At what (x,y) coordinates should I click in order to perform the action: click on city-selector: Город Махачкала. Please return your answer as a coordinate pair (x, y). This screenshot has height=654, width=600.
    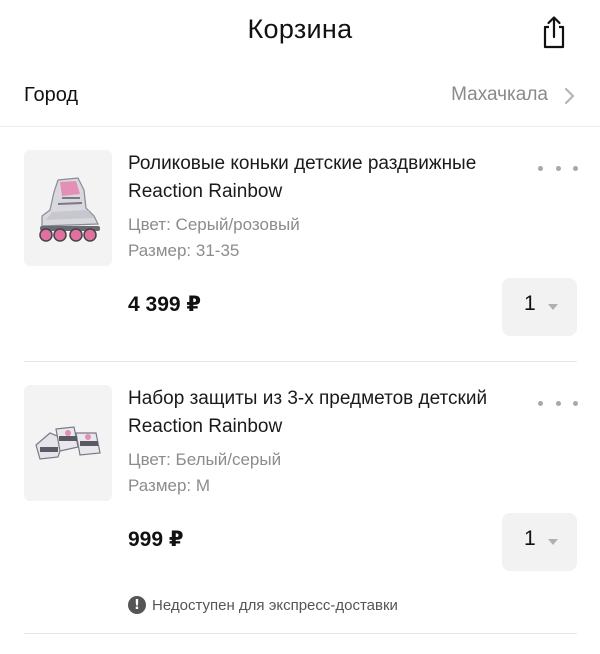
    Looking at the image, I should click on (300, 100).